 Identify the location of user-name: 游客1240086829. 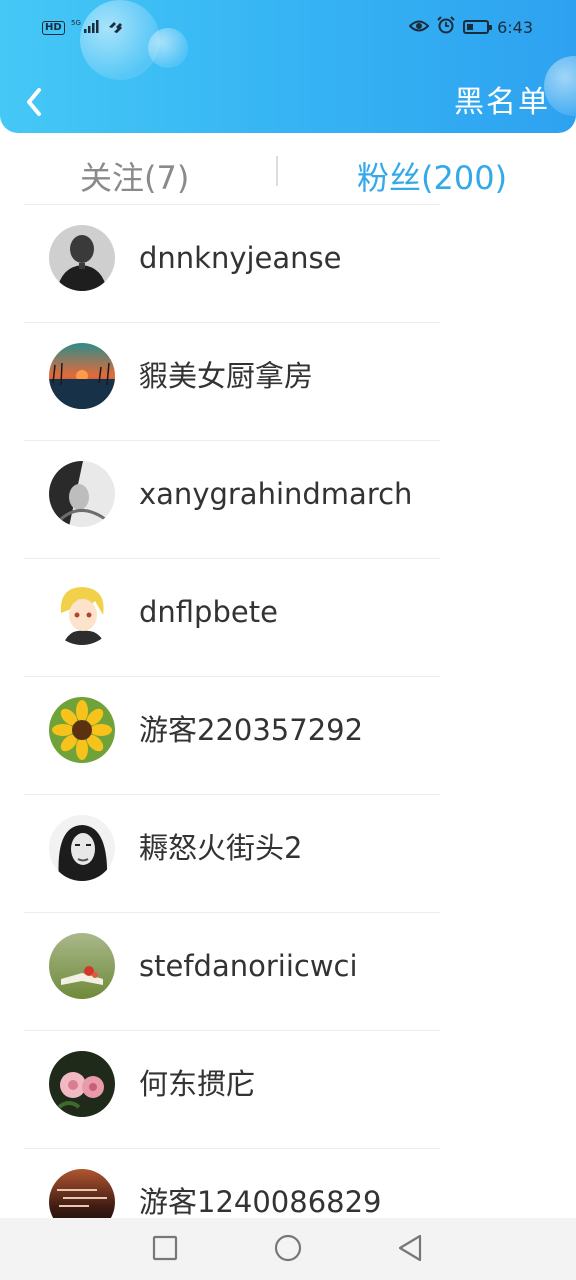
(260, 1201).